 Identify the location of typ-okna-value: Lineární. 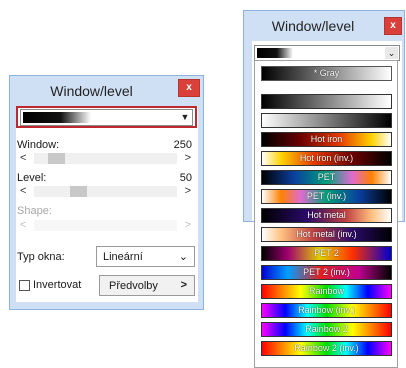
(123, 257).